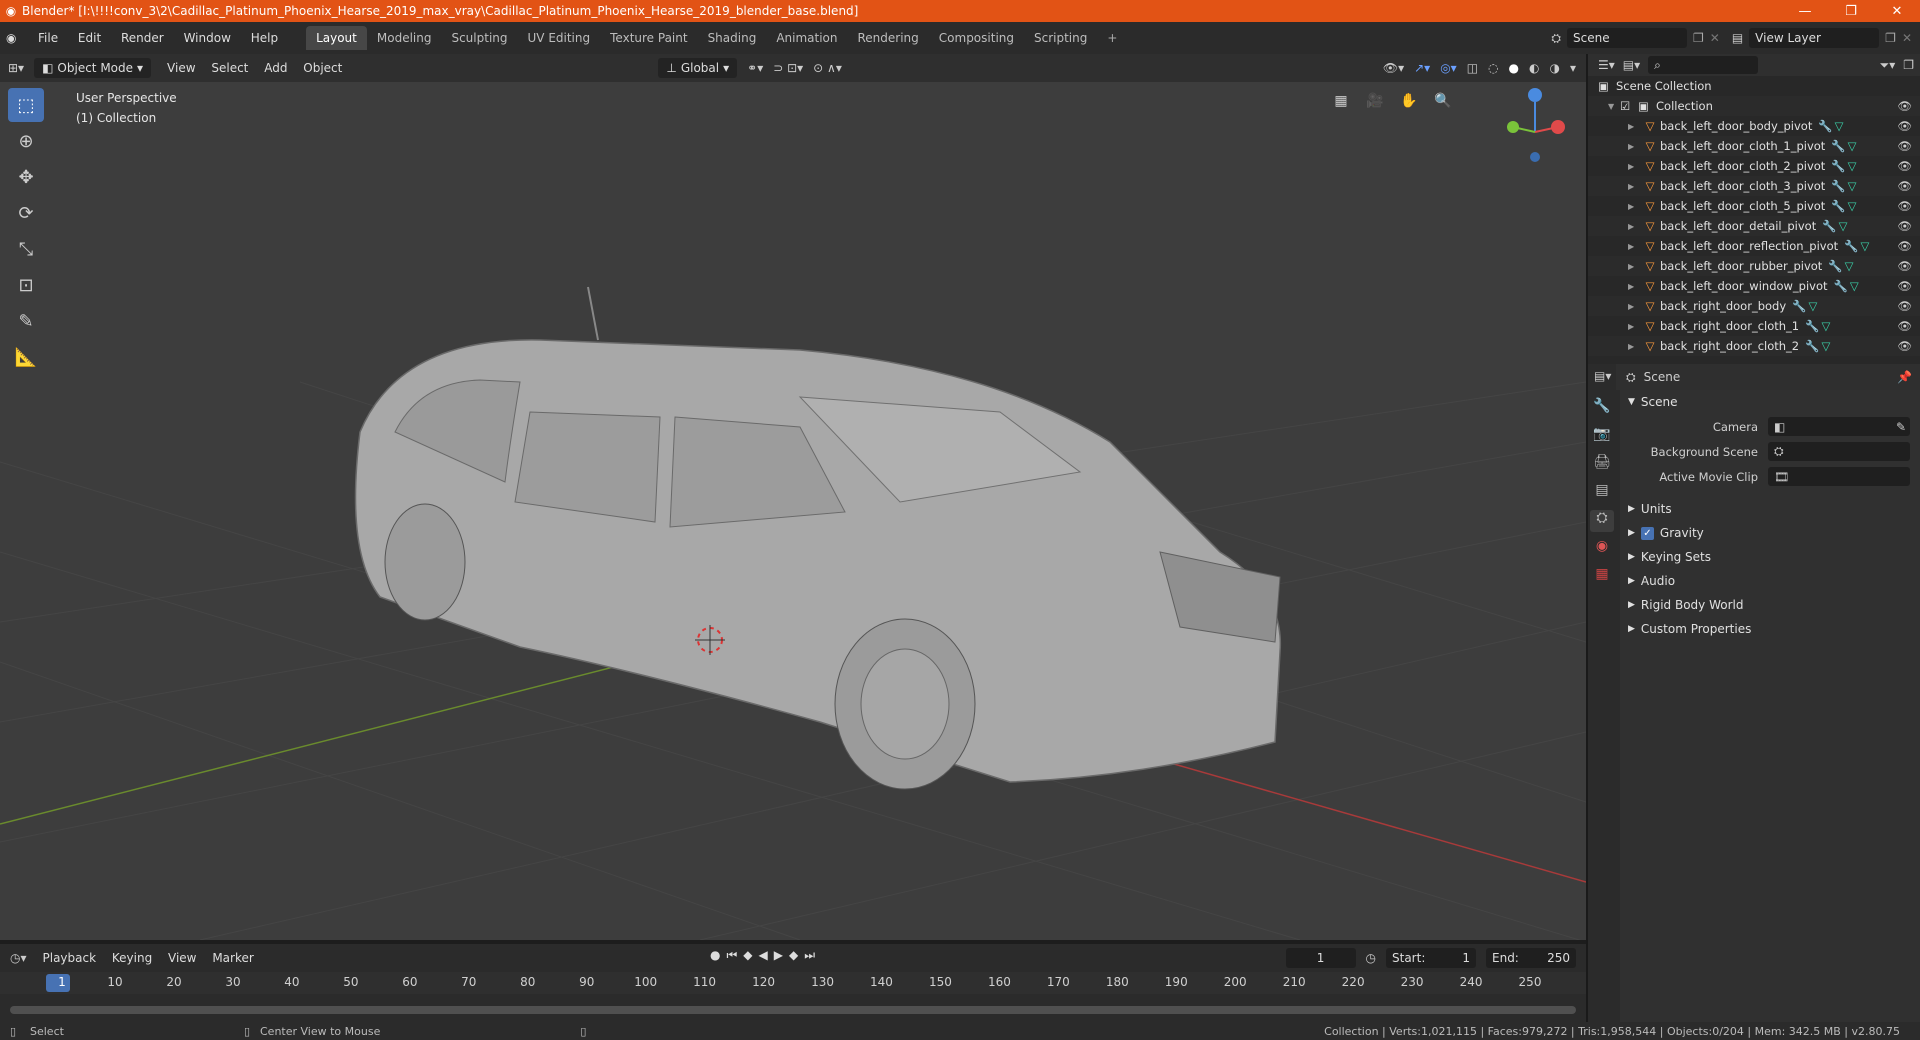  What do you see at coordinates (747, 955) in the screenshot?
I see `prev-keyframe-icon: ◆` at bounding box center [747, 955].